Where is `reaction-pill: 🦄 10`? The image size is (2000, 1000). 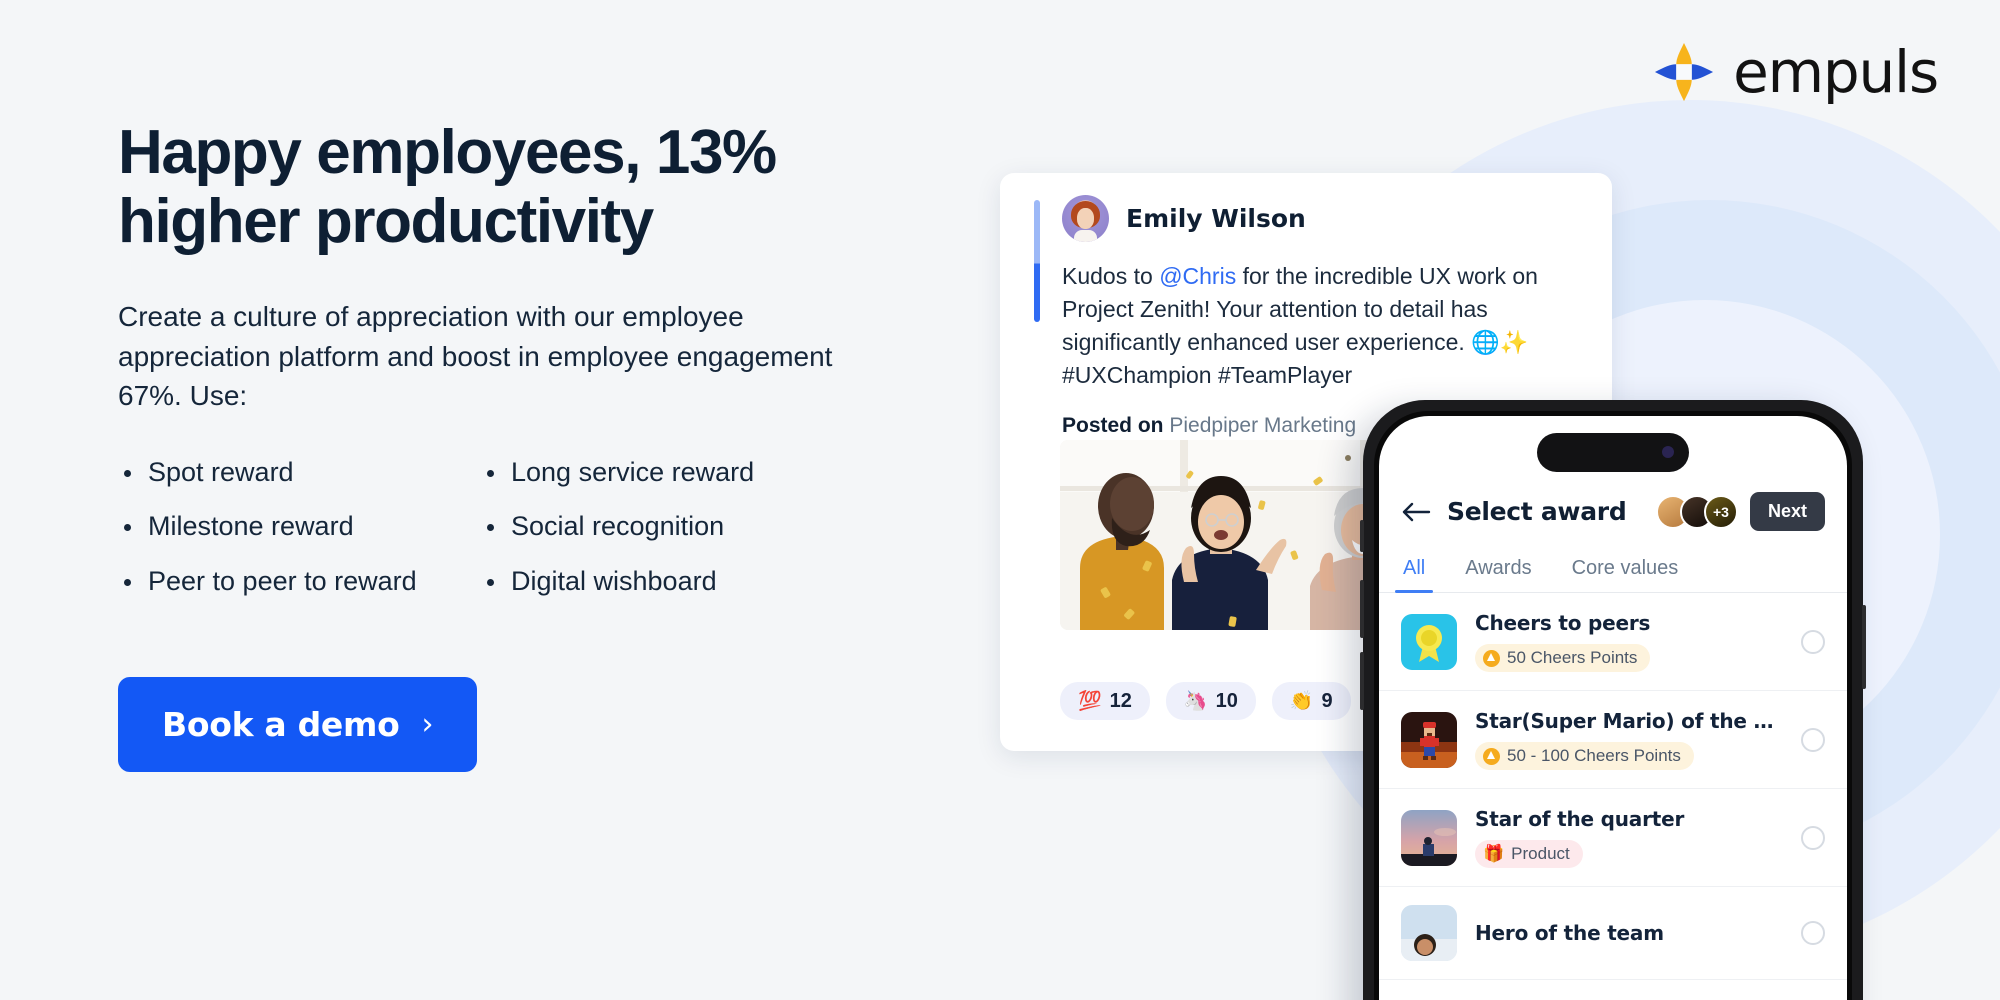 reaction-pill: 🦄 10 is located at coordinates (1210, 701).